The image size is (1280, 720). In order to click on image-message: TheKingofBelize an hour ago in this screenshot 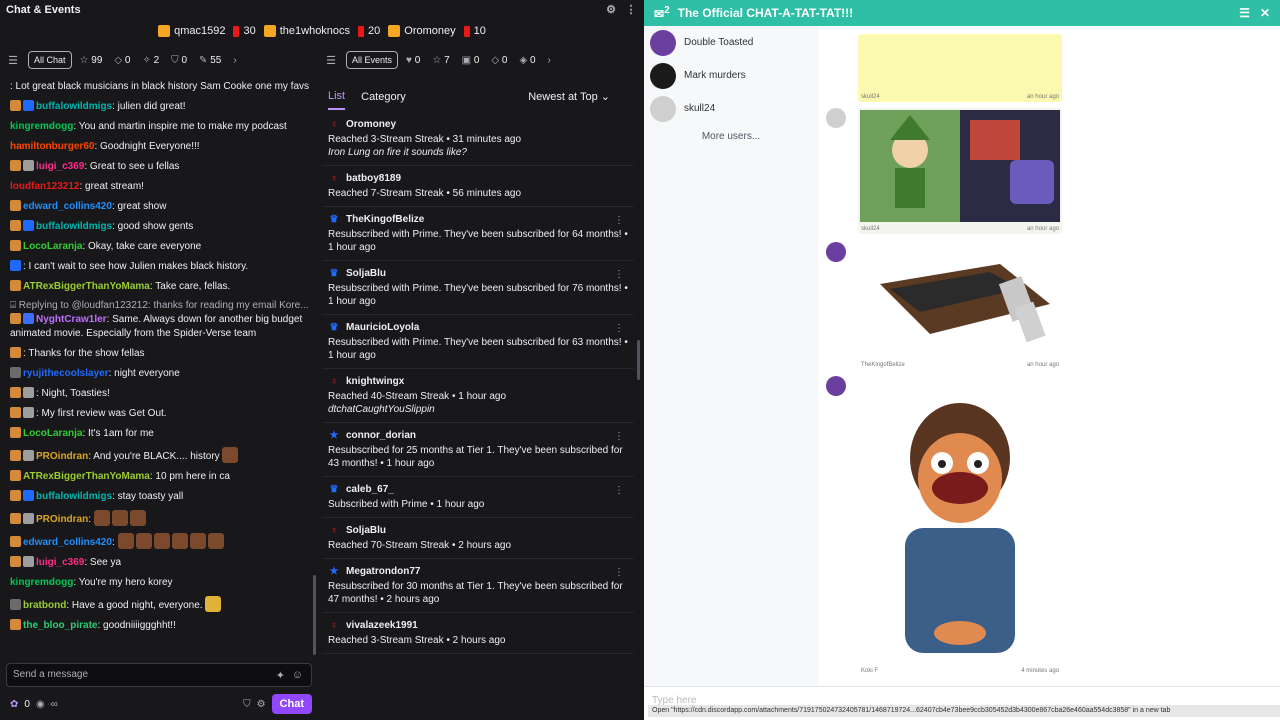, I will do `click(960, 306)`.